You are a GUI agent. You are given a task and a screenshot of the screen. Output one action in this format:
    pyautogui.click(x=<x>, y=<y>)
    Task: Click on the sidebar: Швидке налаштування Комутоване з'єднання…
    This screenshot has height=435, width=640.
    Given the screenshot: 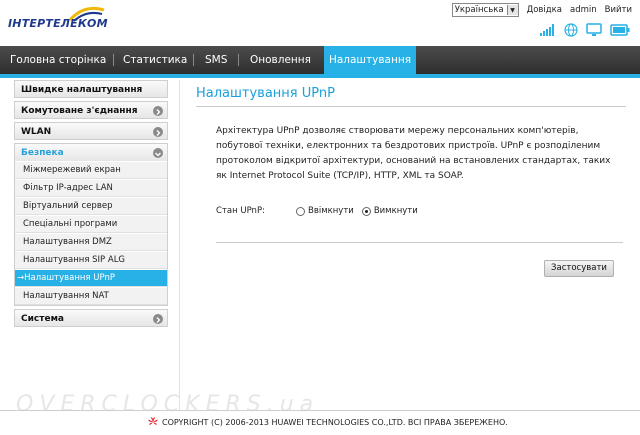 What is the action you would take?
    pyautogui.click(x=91, y=205)
    